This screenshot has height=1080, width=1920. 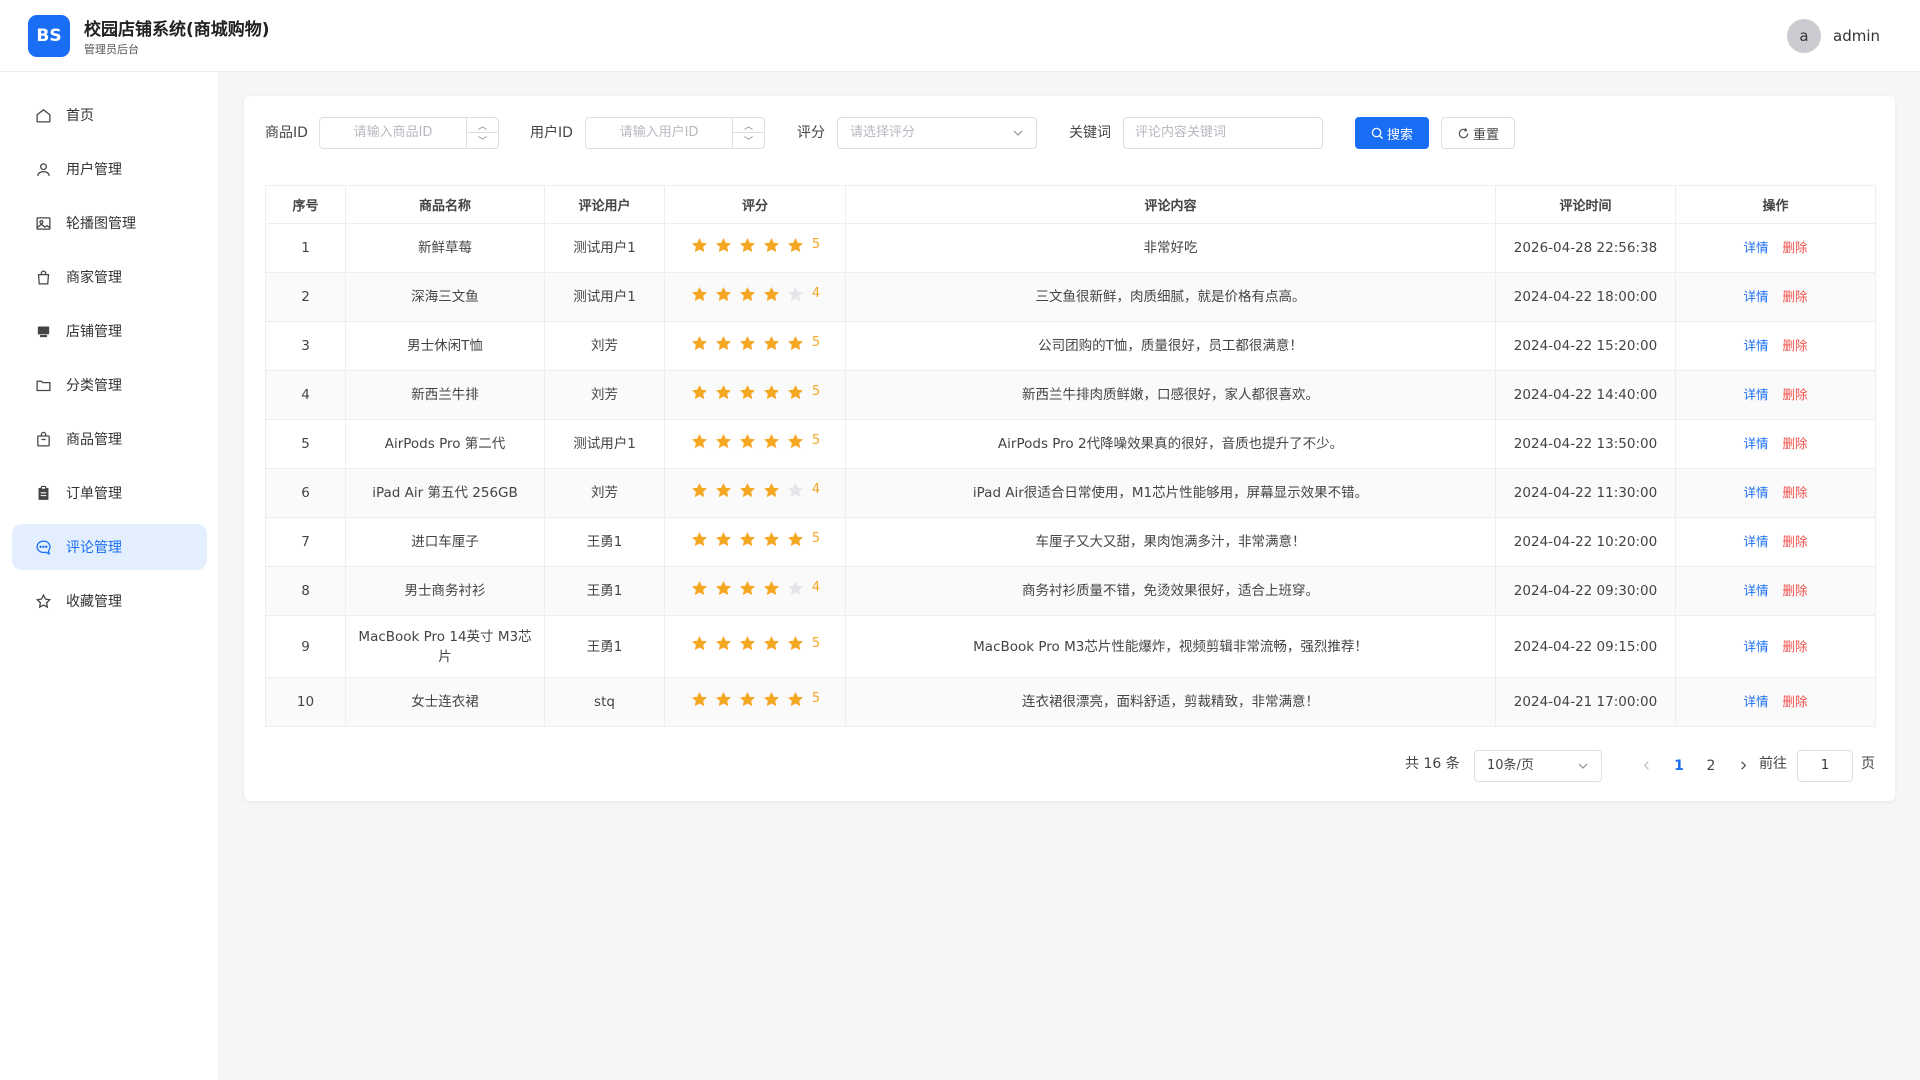 I want to click on sidebar-item-carousel: 轮播图管理, so click(x=109, y=223).